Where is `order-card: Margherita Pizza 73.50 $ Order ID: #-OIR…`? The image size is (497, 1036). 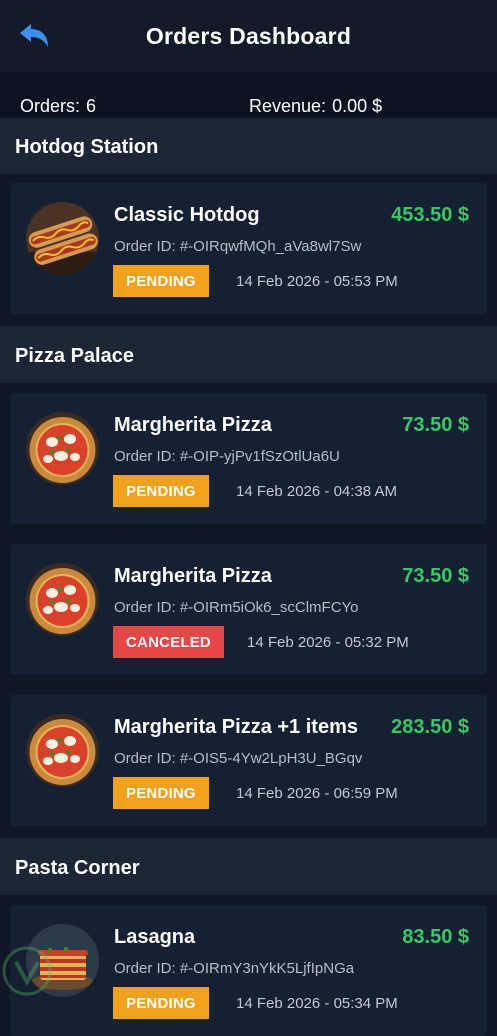
order-card: Margherita Pizza 73.50 $ Order ID: #-OIR… is located at coordinates (248, 609).